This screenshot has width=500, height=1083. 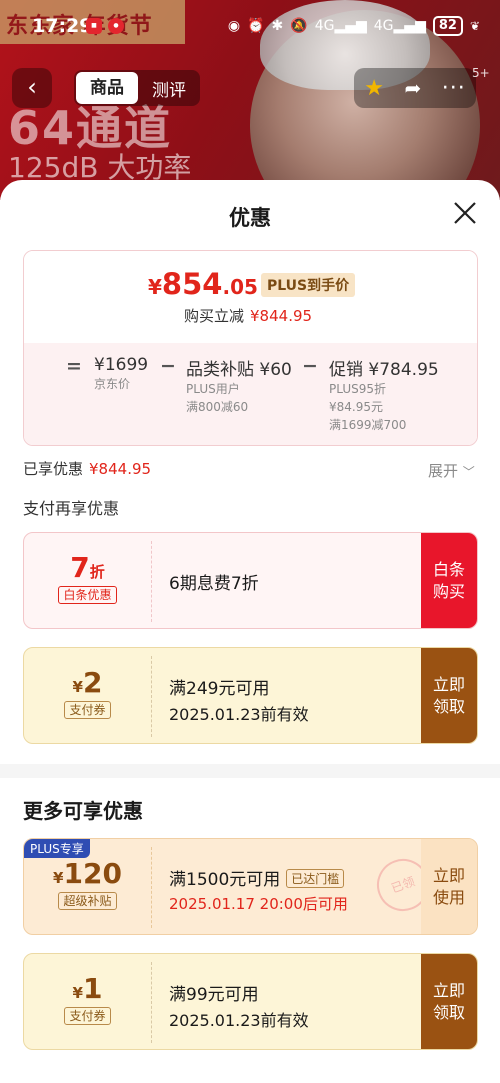 What do you see at coordinates (374, 88) in the screenshot?
I see `star-icon: ★` at bounding box center [374, 88].